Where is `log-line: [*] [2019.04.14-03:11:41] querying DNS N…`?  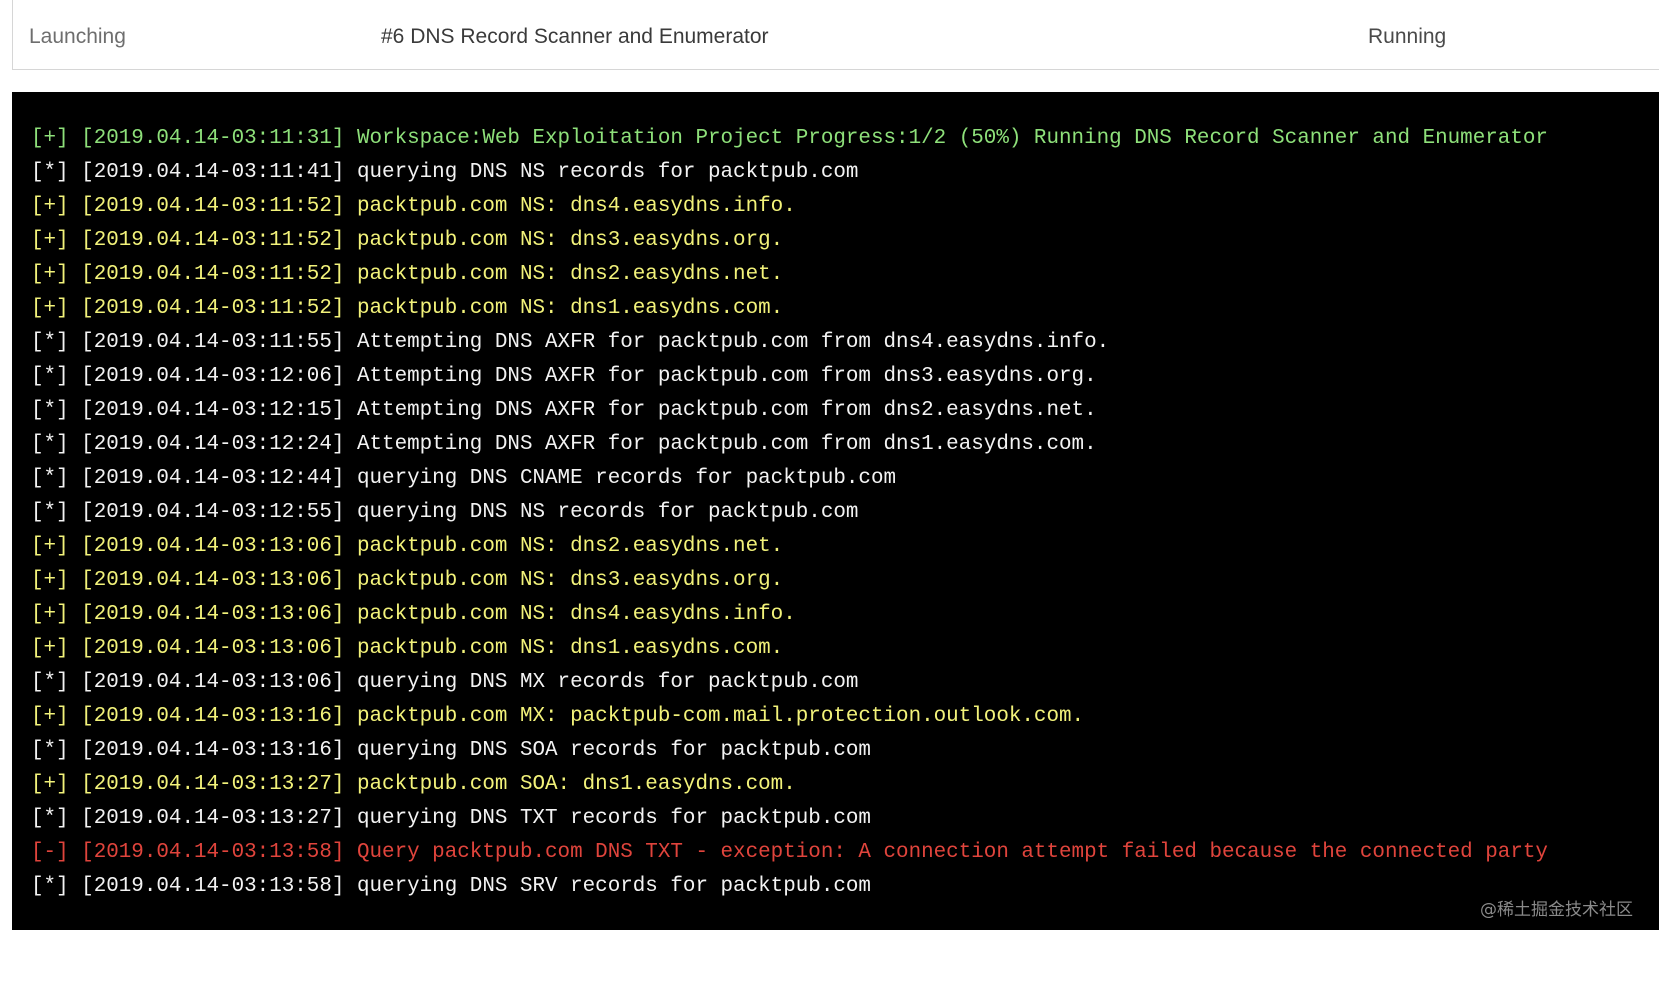 log-line: [*] [2019.04.14-03:11:41] querying DNS N… is located at coordinates (789, 175).